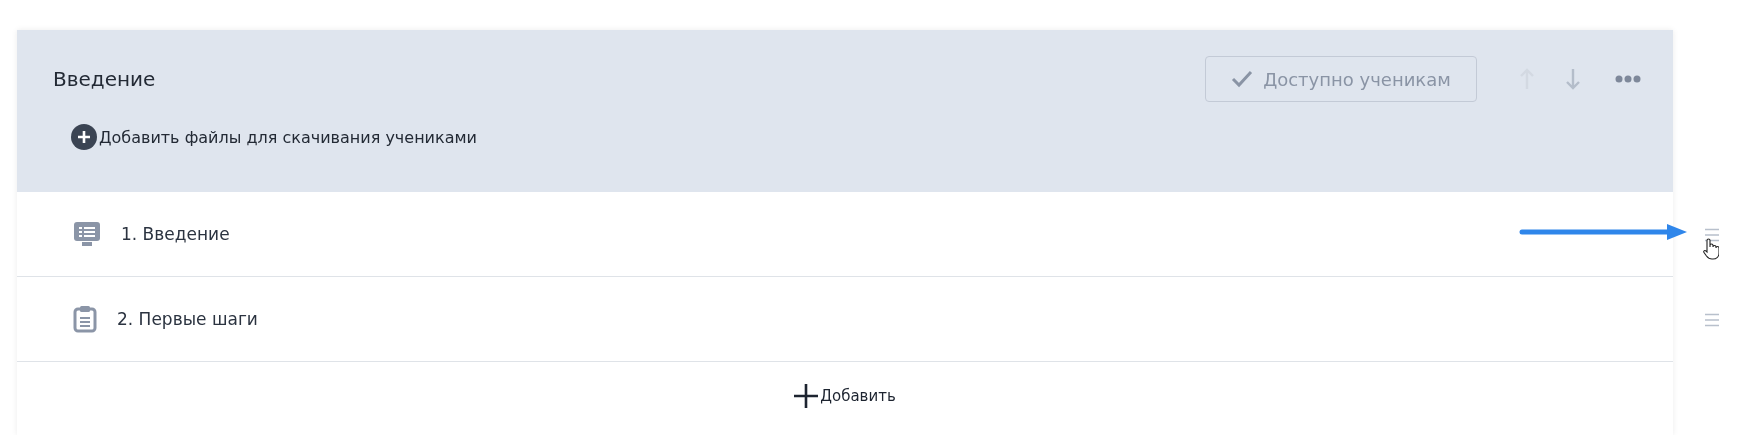  Describe the element at coordinates (87, 234) in the screenshot. I see `screen-list-icon` at that location.